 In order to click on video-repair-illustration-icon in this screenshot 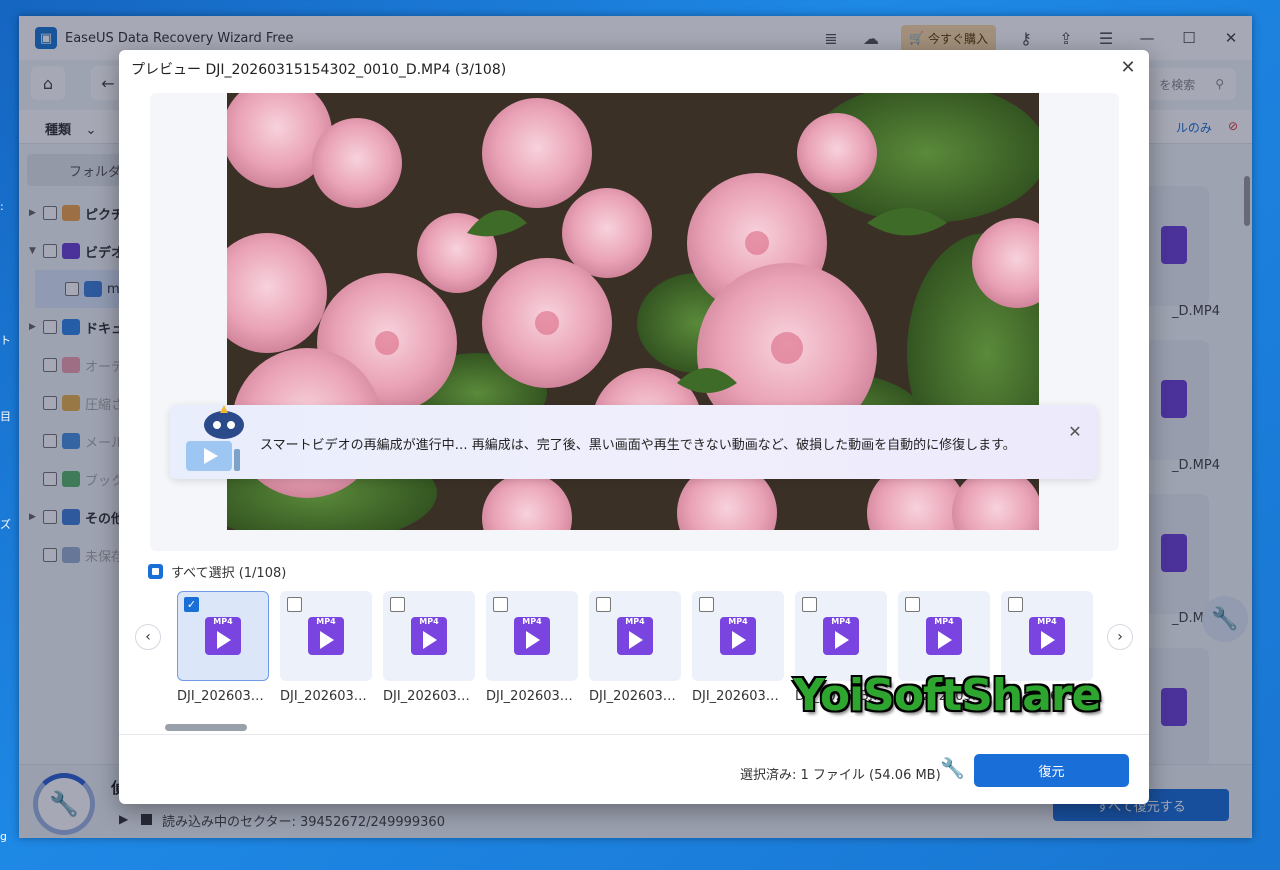, I will do `click(215, 438)`.